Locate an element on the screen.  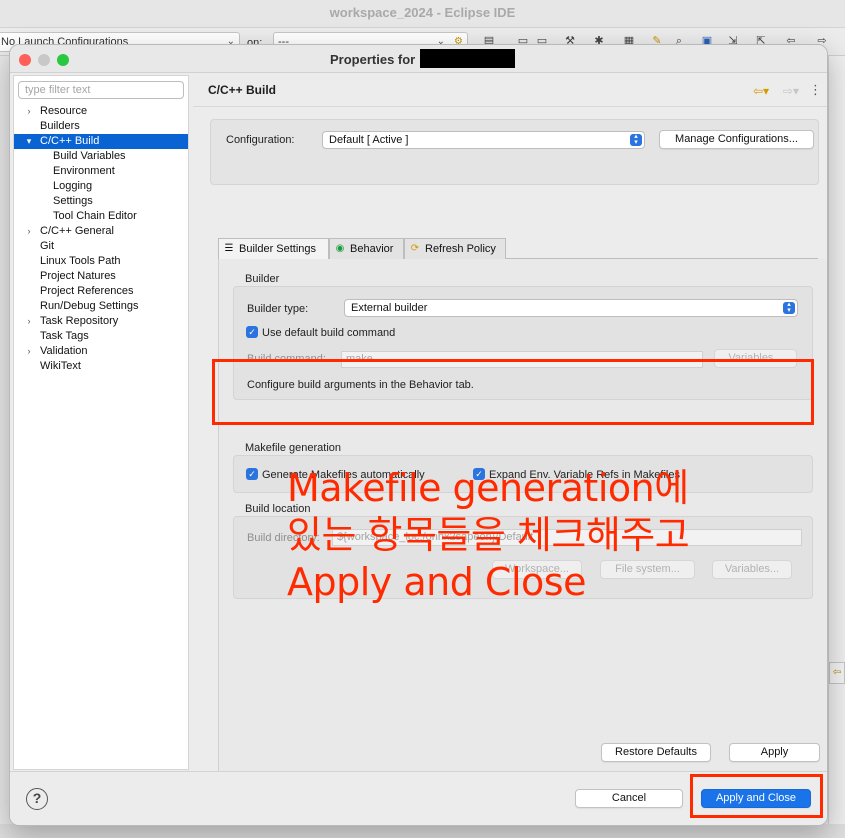
tree-item-c-c-general: › C/C++ General is located at coordinates (101, 231).